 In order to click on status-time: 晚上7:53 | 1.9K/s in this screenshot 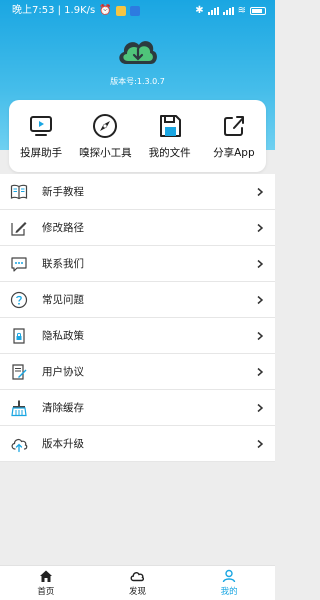, I will do `click(54, 10)`.